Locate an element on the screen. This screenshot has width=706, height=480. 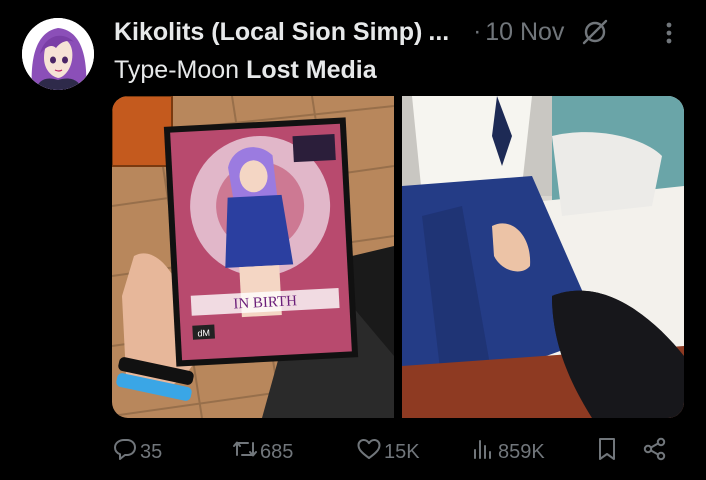
like-count: 15K is located at coordinates (402, 451).